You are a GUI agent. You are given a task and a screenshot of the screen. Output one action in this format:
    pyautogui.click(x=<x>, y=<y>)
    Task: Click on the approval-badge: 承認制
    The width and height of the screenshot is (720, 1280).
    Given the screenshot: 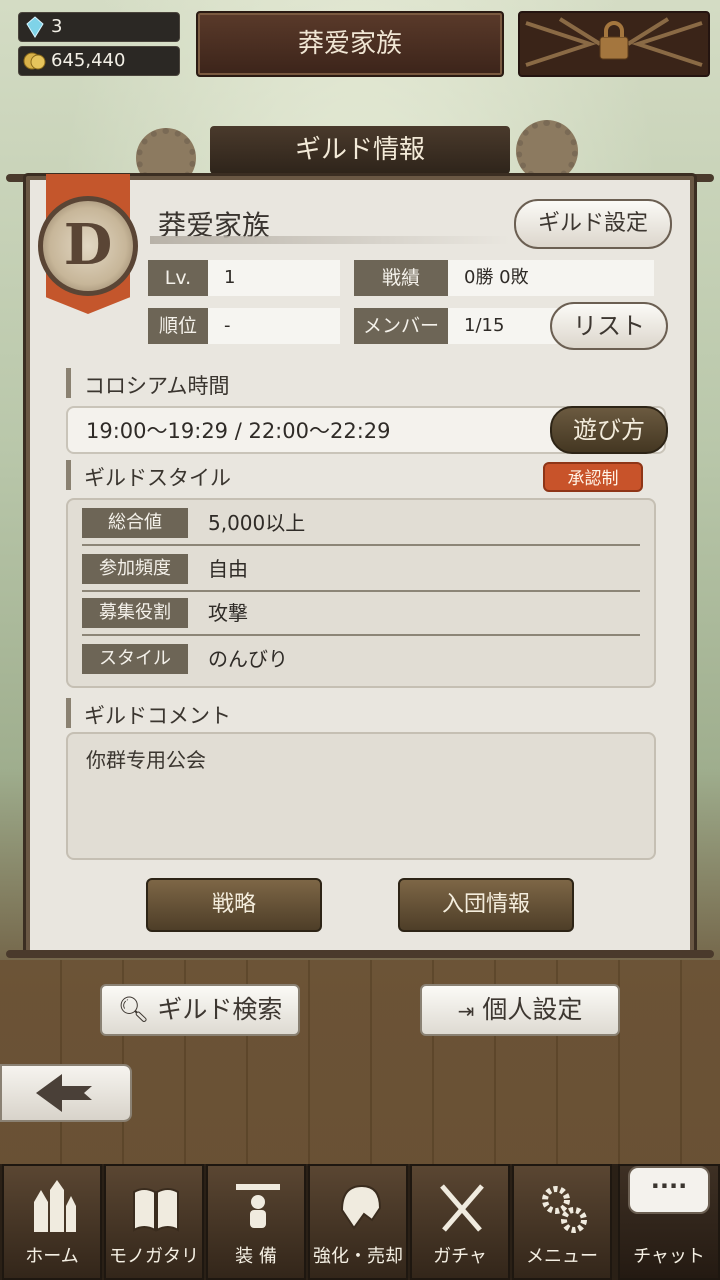 What is the action you would take?
    pyautogui.click(x=593, y=477)
    